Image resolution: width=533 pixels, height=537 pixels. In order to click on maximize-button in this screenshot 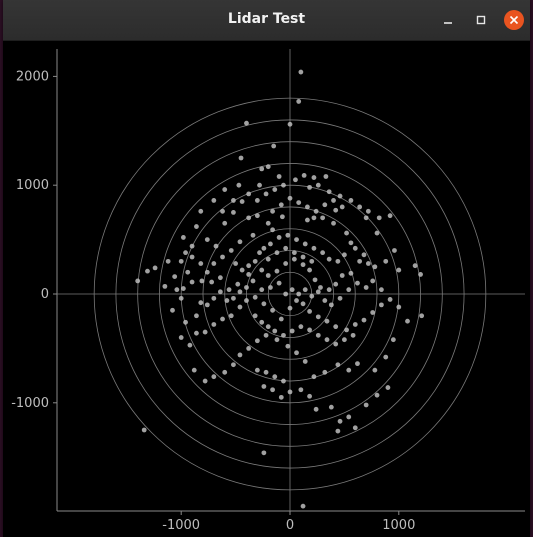, I will do `click(481, 20)`.